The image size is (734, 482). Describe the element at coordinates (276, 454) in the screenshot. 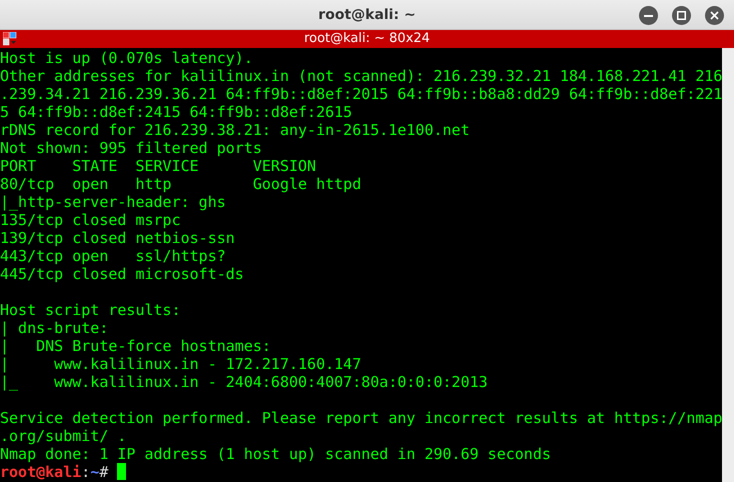

I see `terminal-output-line: Nmap done: 1 IP address (1 host up) scanned in 290.69 seconds` at that location.